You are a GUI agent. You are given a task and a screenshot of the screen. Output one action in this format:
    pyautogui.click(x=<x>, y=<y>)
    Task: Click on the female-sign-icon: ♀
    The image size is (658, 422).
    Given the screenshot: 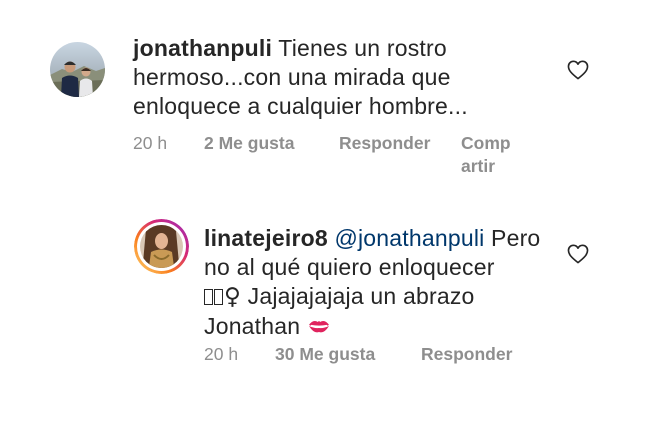 What is the action you would take?
    pyautogui.click(x=233, y=297)
    